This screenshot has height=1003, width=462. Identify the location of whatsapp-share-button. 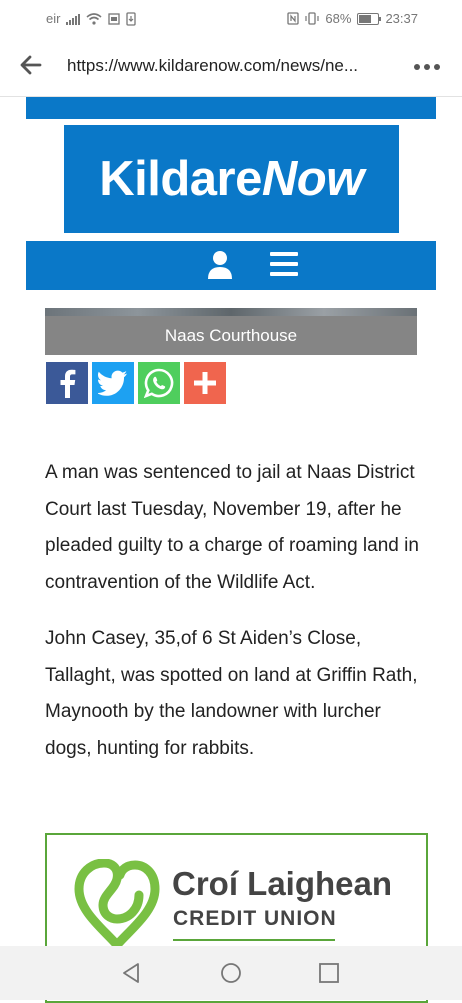
(159, 383).